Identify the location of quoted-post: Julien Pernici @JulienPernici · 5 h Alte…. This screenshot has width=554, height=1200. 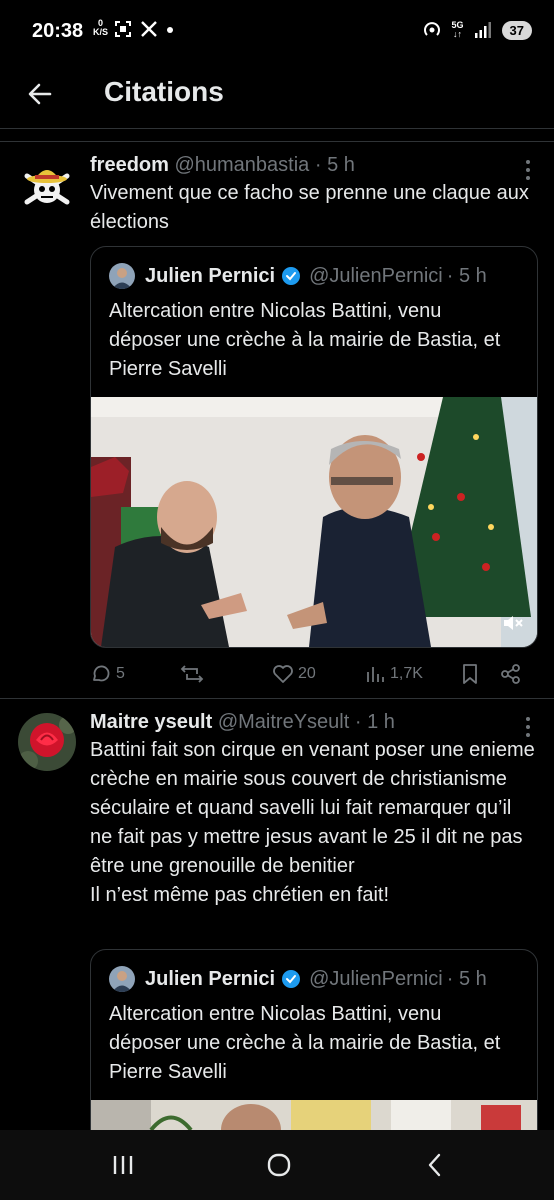
(314, 1050).